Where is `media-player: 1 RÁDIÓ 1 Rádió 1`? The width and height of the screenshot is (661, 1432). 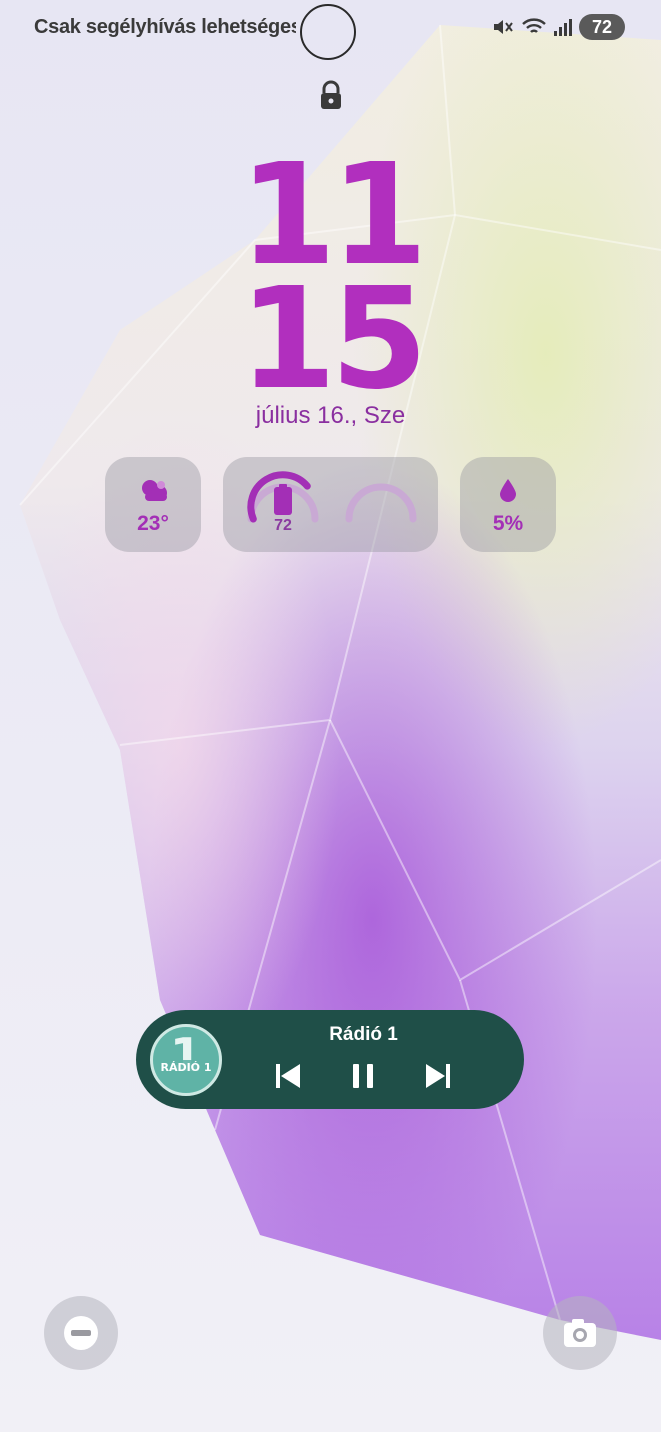
media-player: 1 RÁDIÓ 1 Rádió 1 is located at coordinates (330, 1059).